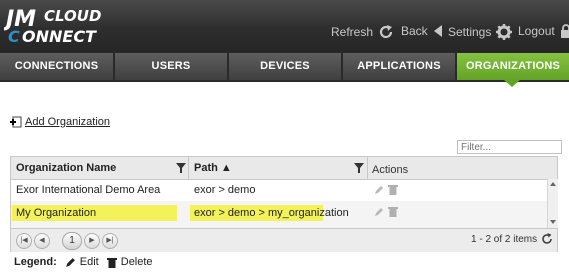 The width and height of the screenshot is (569, 274). I want to click on next-page-button: ▶, so click(92, 241).